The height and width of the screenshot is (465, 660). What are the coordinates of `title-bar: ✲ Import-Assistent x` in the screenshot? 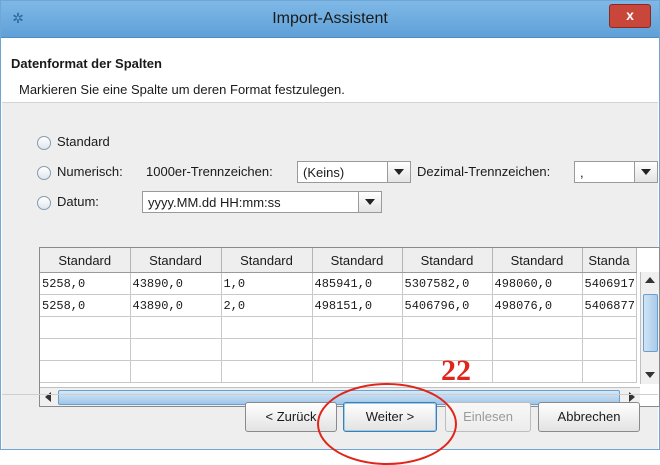 It's located at (330, 19).